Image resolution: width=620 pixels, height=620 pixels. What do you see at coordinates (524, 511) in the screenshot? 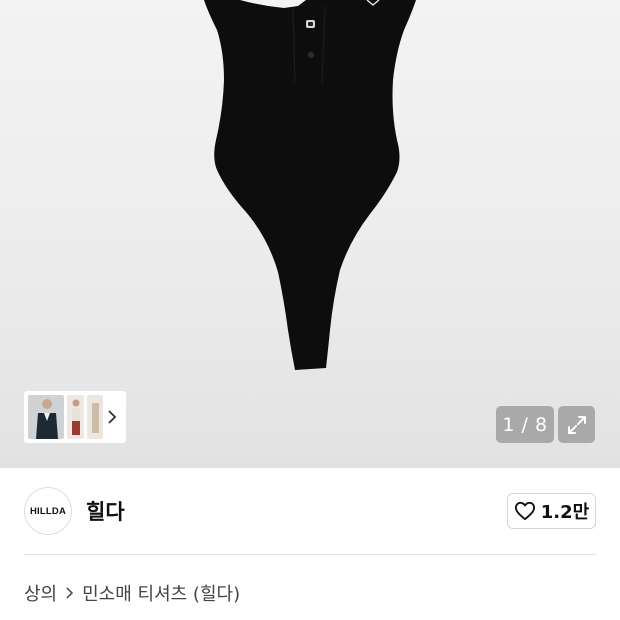
I see `heart-outline-icon` at bounding box center [524, 511].